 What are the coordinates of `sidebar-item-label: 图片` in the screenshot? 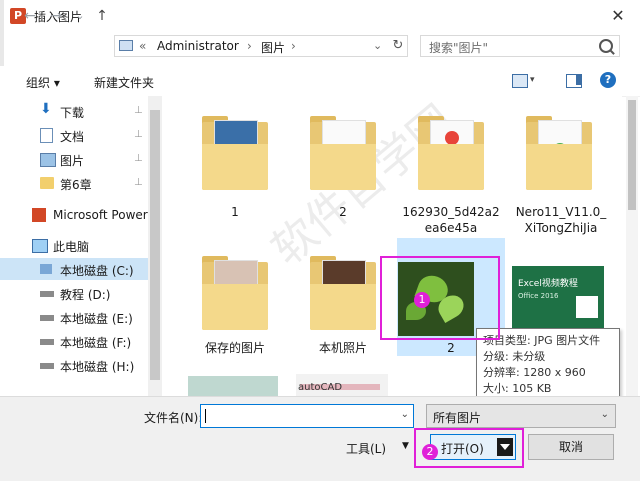 It's located at (72, 161).